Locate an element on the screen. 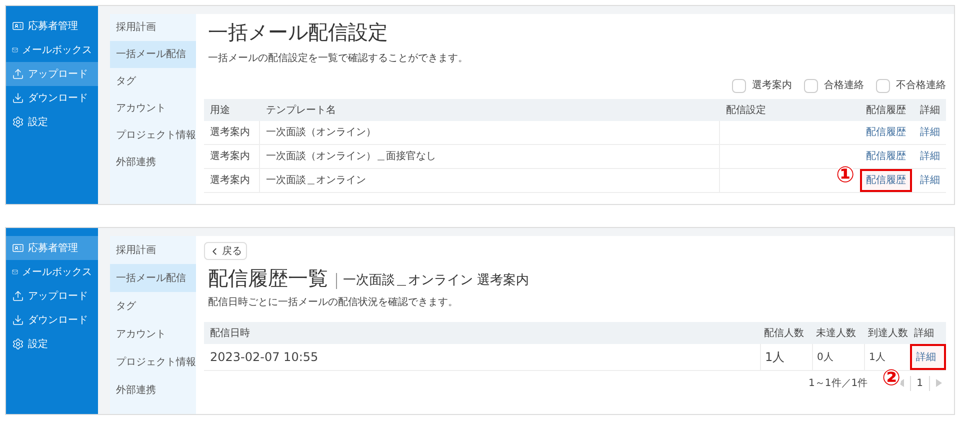 This screenshot has width=960, height=421. column-header: 用途 is located at coordinates (220, 111).